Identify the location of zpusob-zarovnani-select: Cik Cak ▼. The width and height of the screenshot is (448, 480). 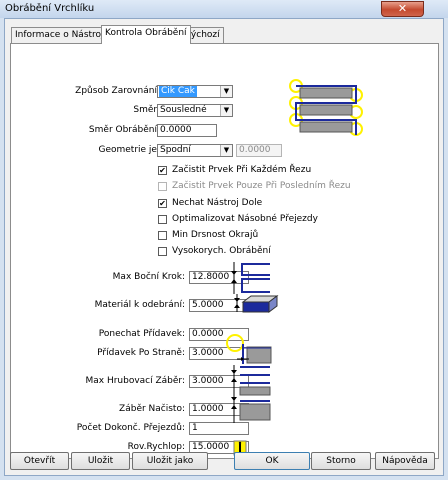
(195, 91).